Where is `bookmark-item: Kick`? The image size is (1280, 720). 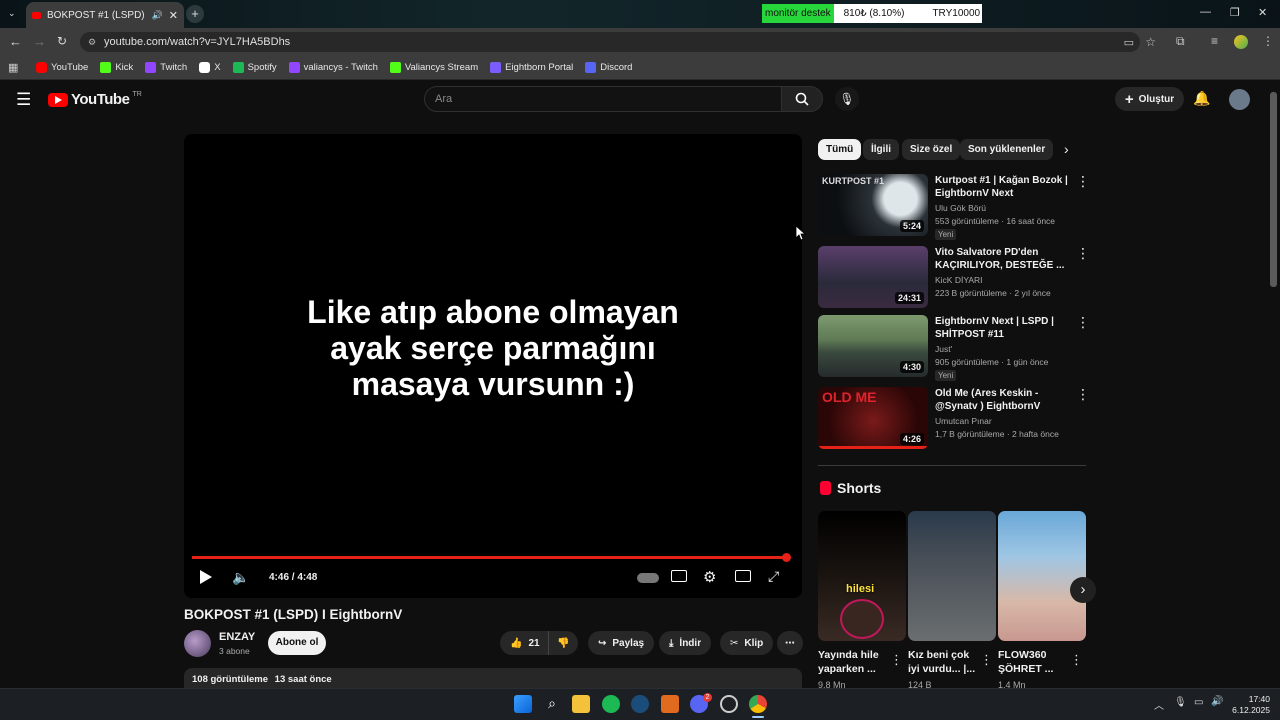 bookmark-item: Kick is located at coordinates (116, 67).